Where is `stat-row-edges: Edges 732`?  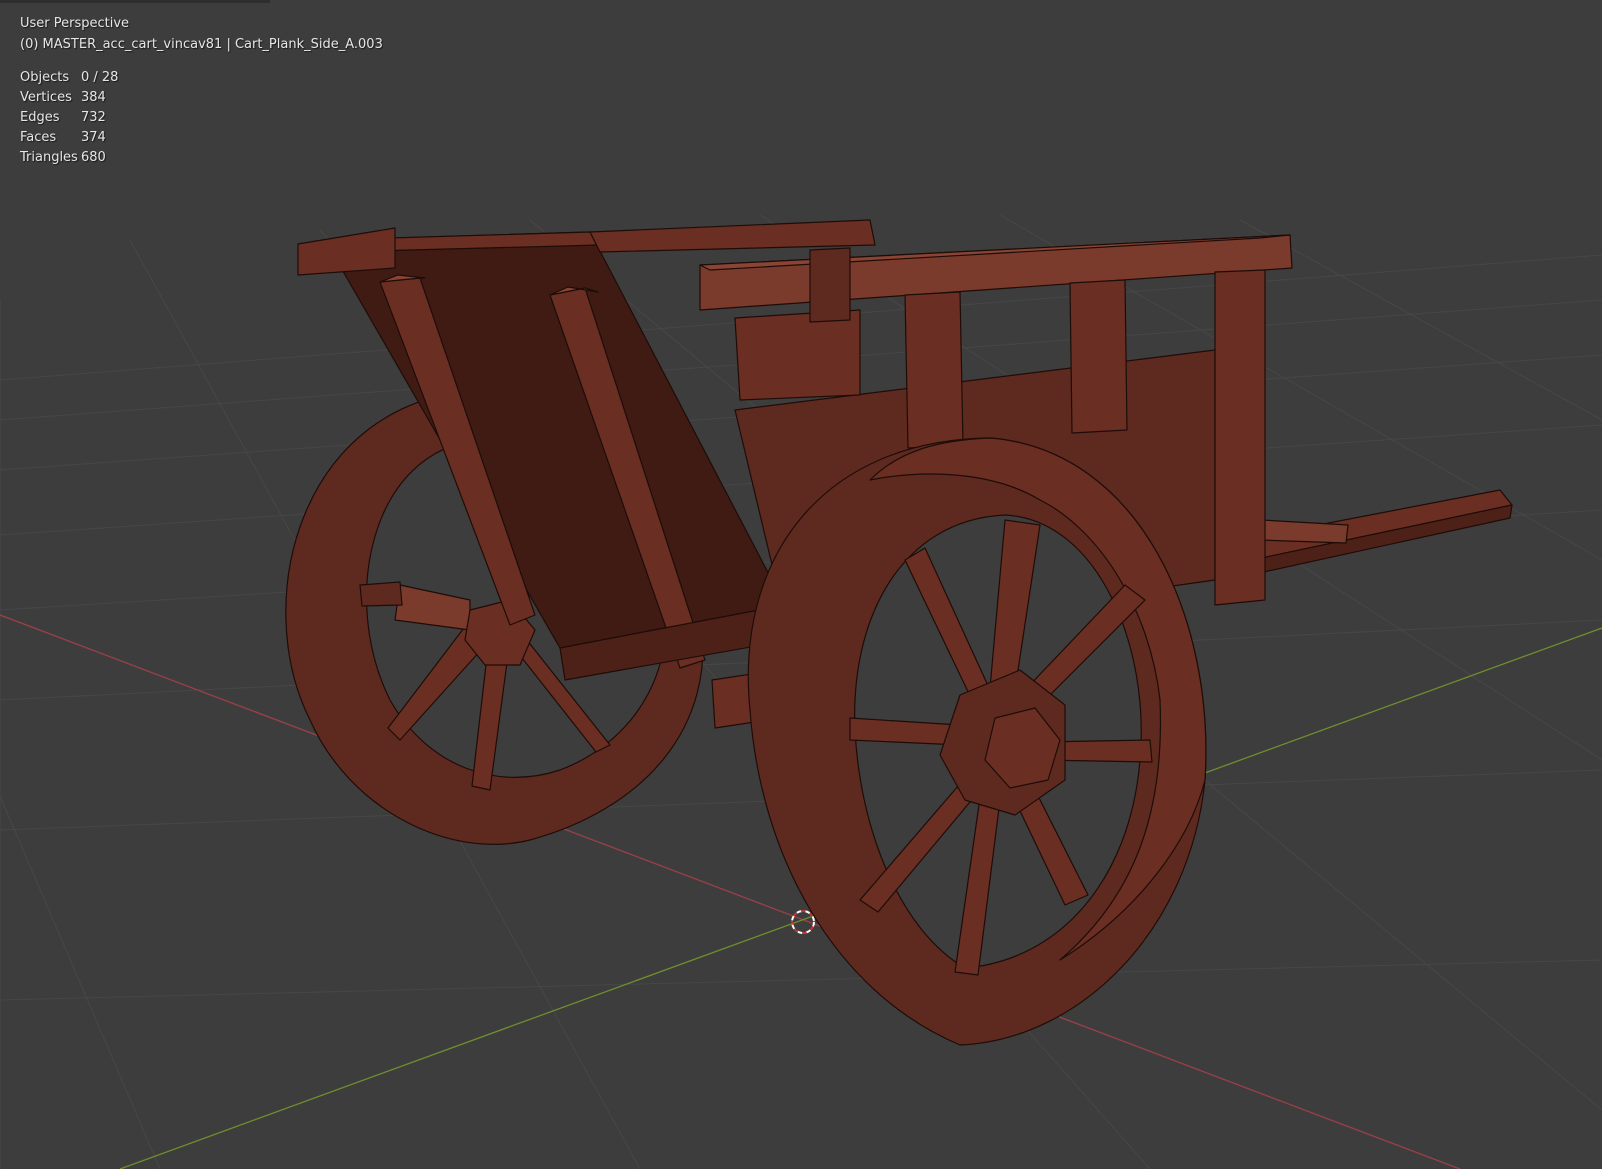 stat-row-edges: Edges 732 is located at coordinates (69, 118).